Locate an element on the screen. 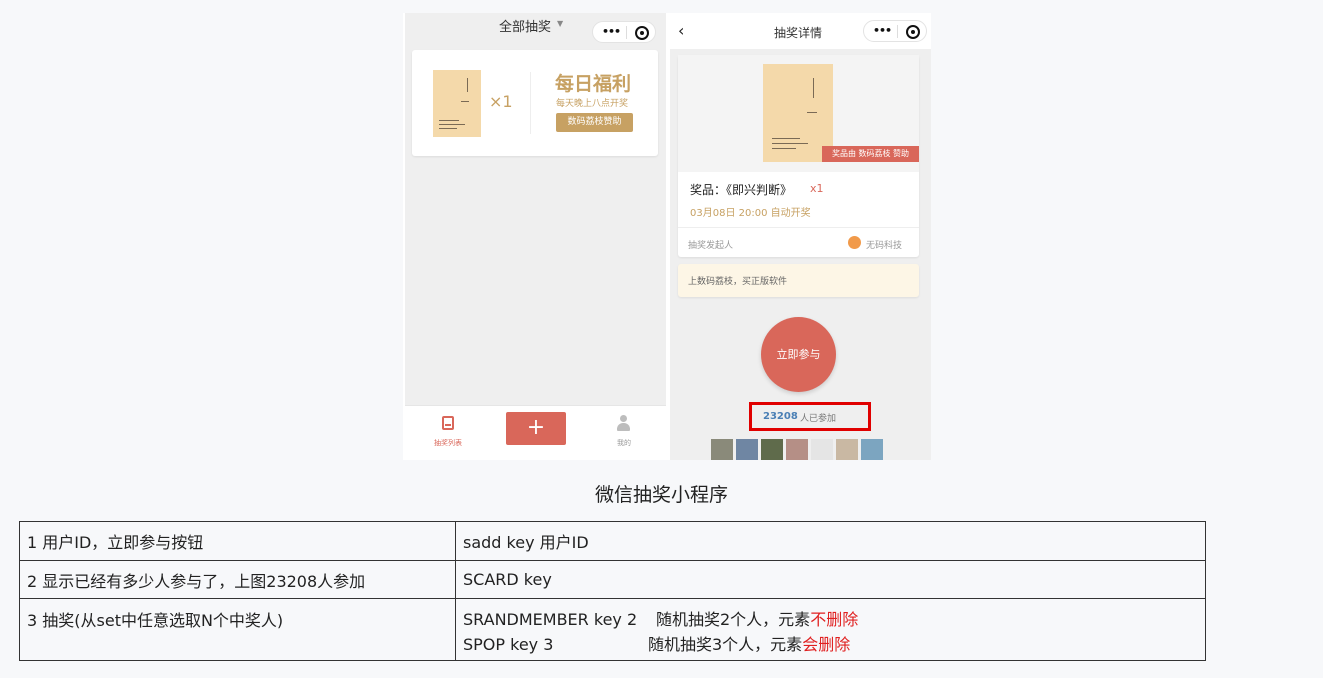  right-page-title: 抽奖详情 is located at coordinates (798, 33).